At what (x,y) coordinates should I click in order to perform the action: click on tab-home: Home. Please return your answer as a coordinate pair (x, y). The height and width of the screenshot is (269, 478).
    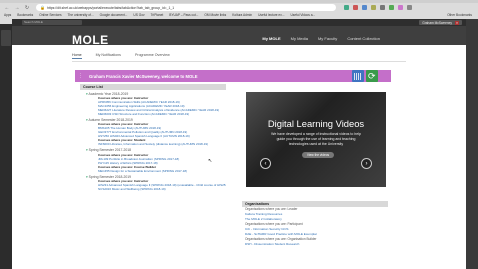
    Looking at the image, I should click on (77, 56).